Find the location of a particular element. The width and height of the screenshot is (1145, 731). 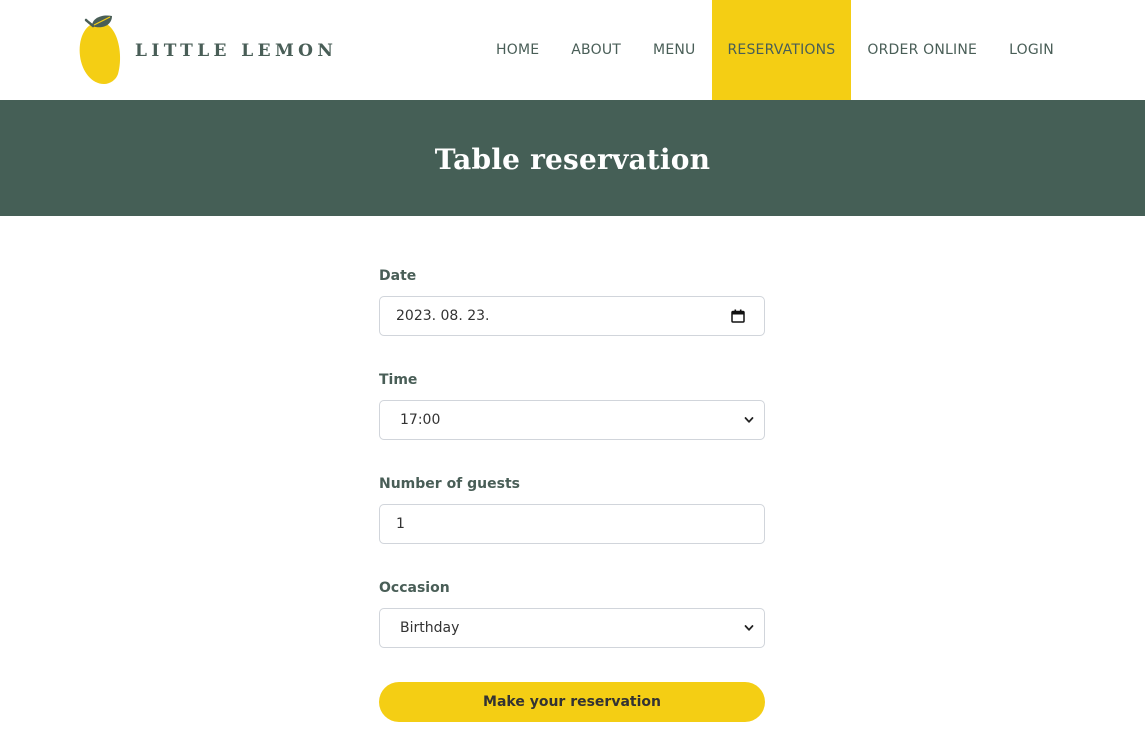

guests-value: 1 is located at coordinates (400, 524).